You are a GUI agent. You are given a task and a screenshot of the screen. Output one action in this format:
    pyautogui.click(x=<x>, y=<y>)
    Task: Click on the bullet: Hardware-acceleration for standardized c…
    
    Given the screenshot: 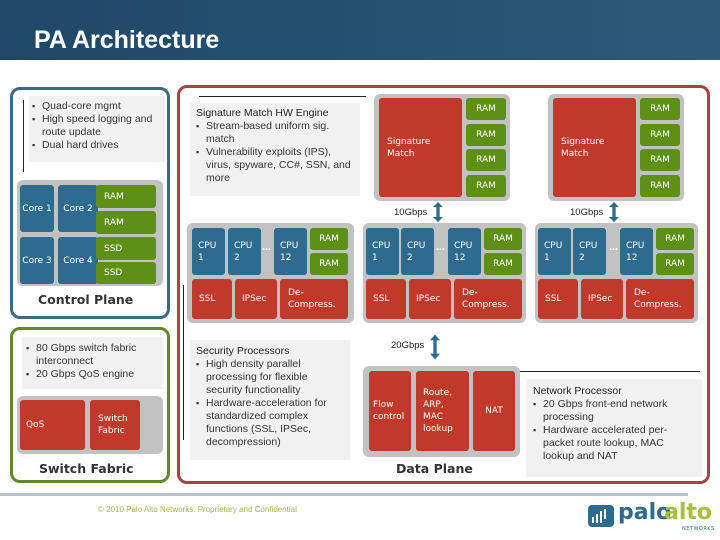 What is the action you would take?
    pyautogui.click(x=270, y=423)
    